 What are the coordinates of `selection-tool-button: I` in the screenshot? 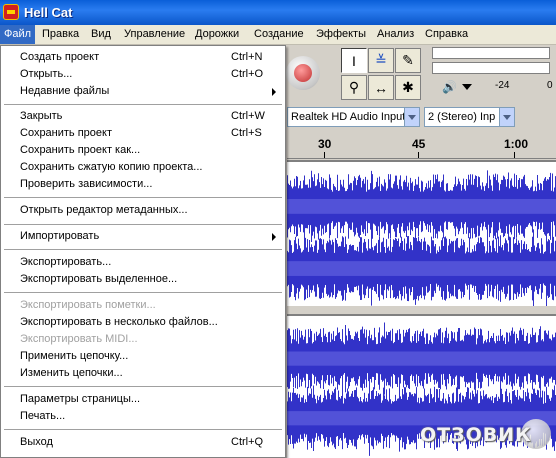 It's located at (354, 60).